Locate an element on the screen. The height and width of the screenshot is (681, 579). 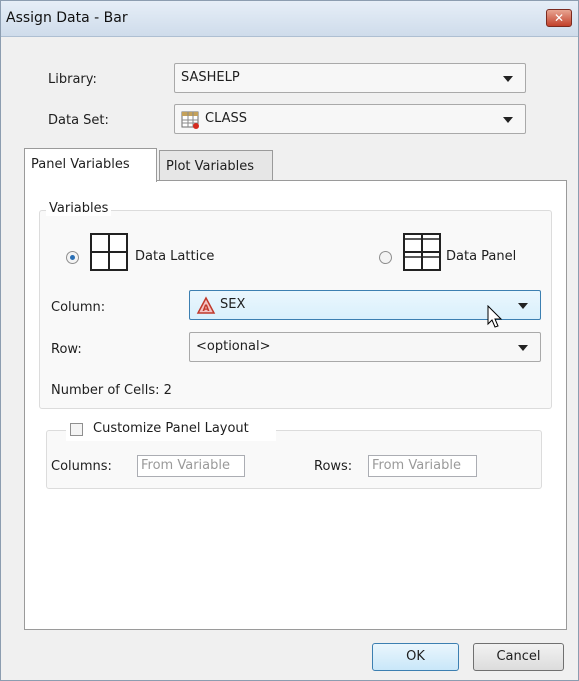
columns-input: From Variable is located at coordinates (191, 466).